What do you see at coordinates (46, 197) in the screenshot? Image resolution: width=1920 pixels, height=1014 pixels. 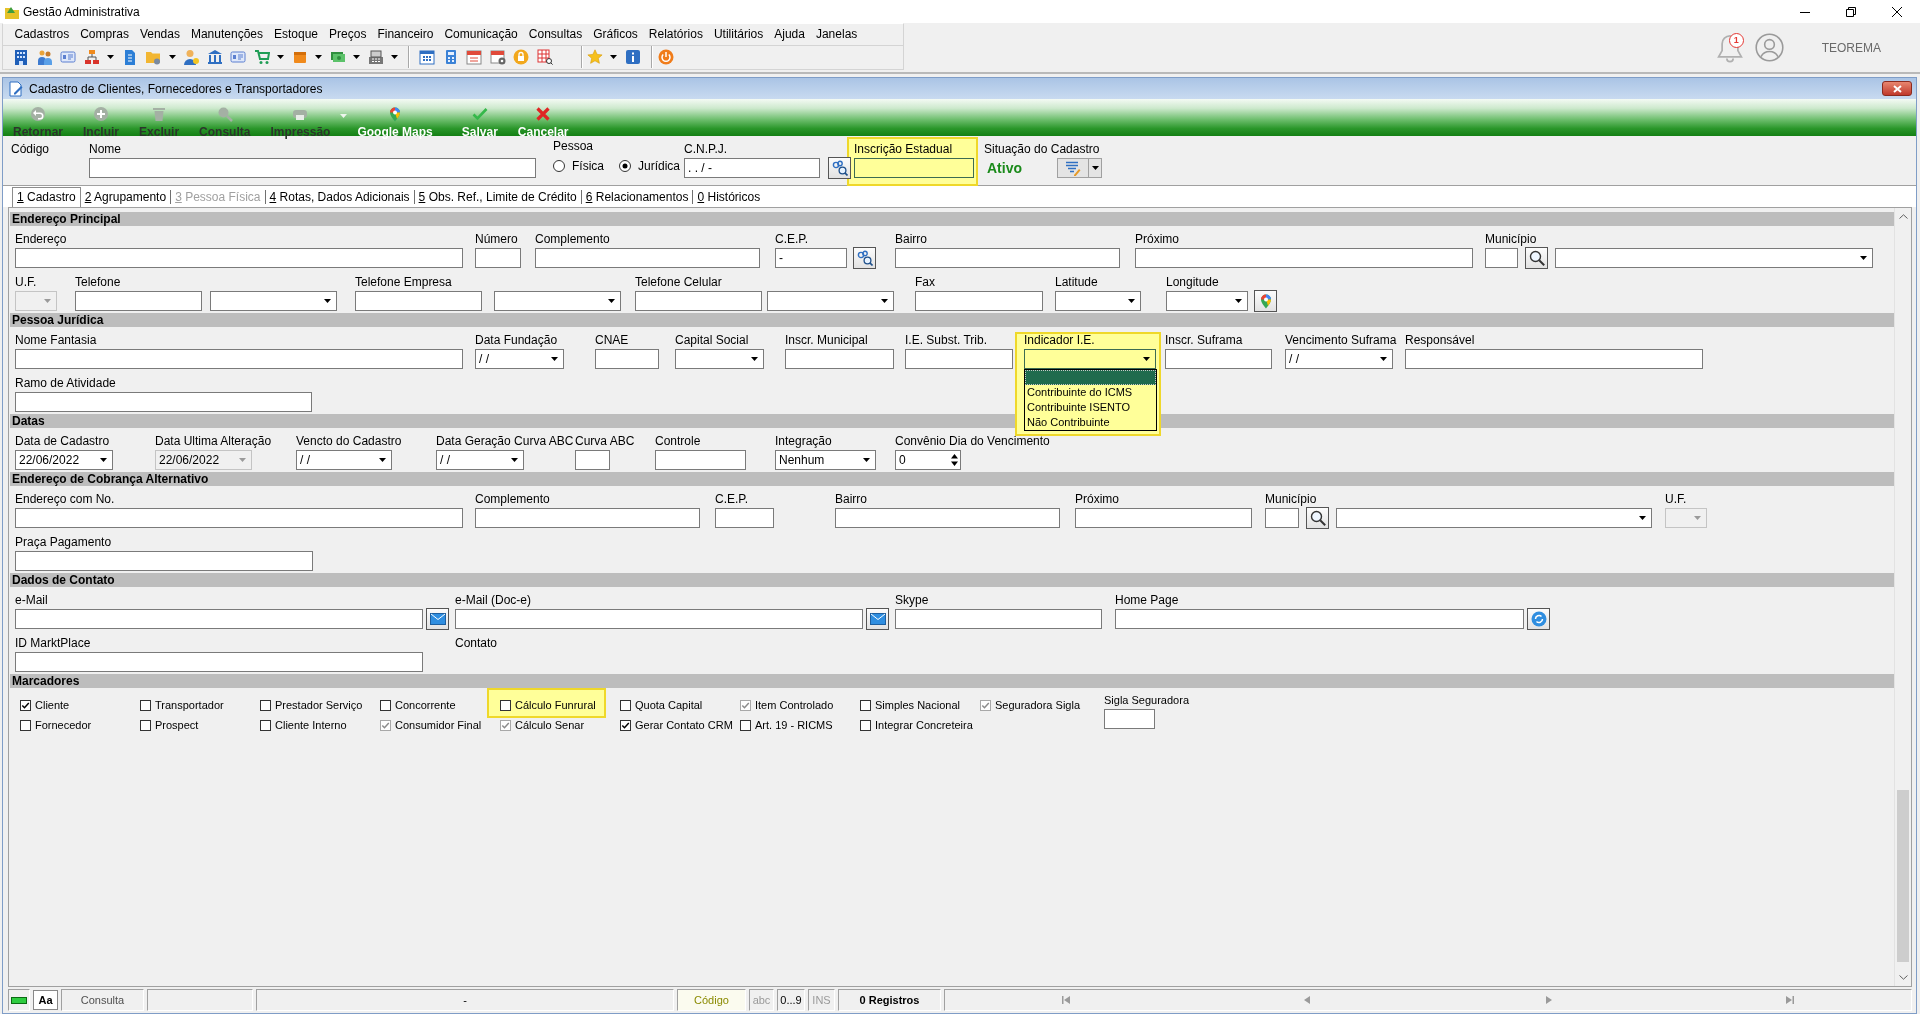 I see `tab: 1 Cadastro` at bounding box center [46, 197].